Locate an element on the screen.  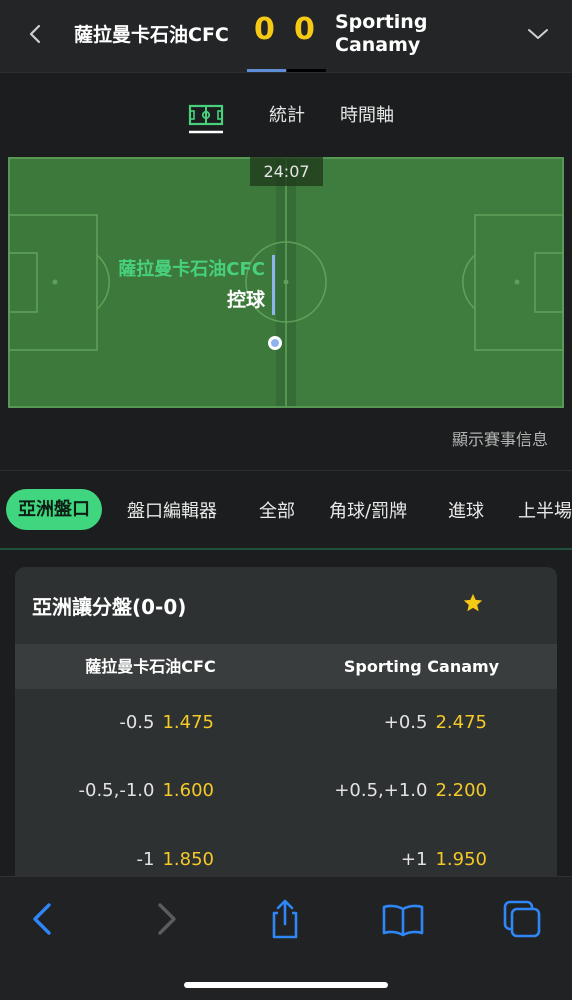
home-indicator is located at coordinates (286, 985).